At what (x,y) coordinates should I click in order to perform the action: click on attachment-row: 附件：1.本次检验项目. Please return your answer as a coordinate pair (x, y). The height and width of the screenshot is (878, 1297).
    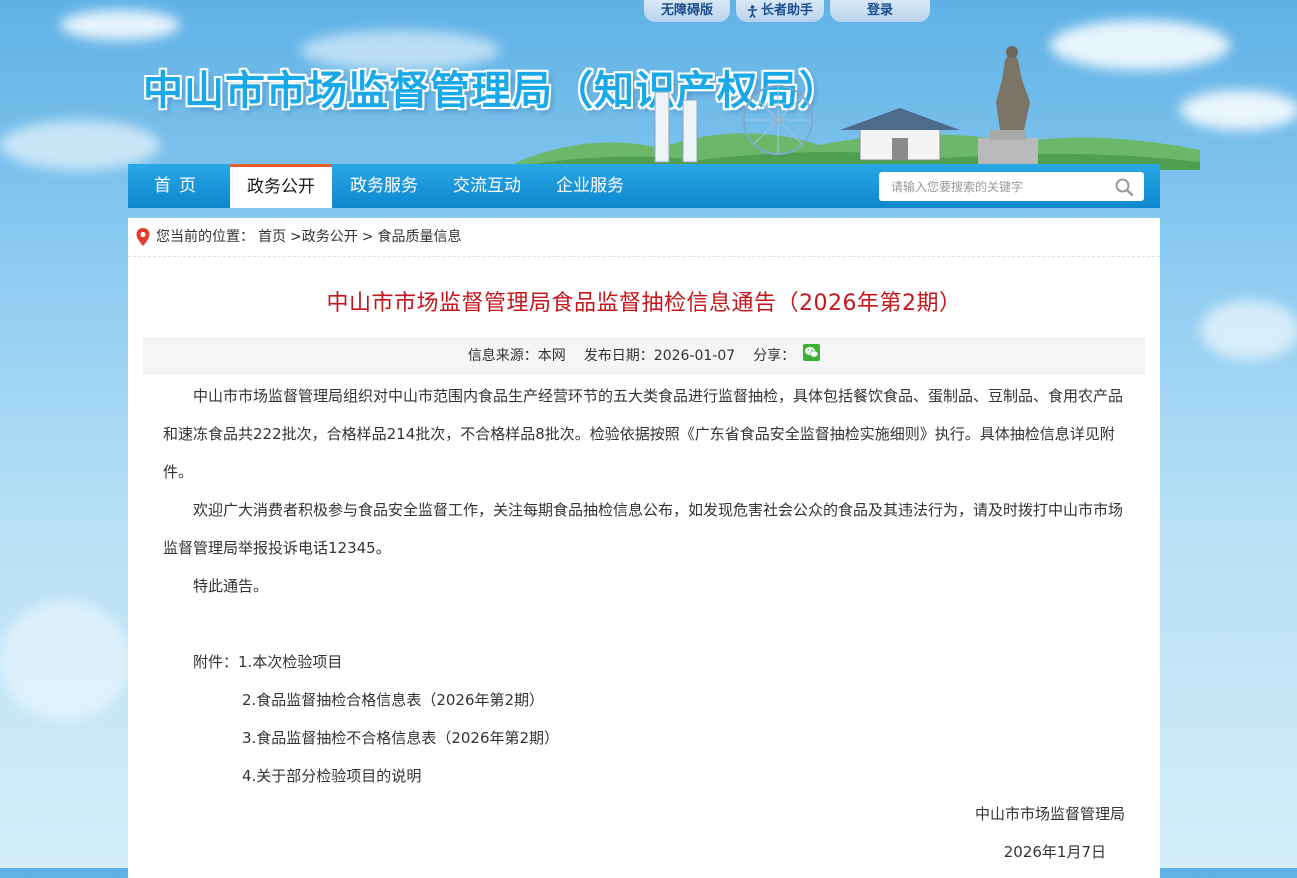
    Looking at the image, I should click on (644, 662).